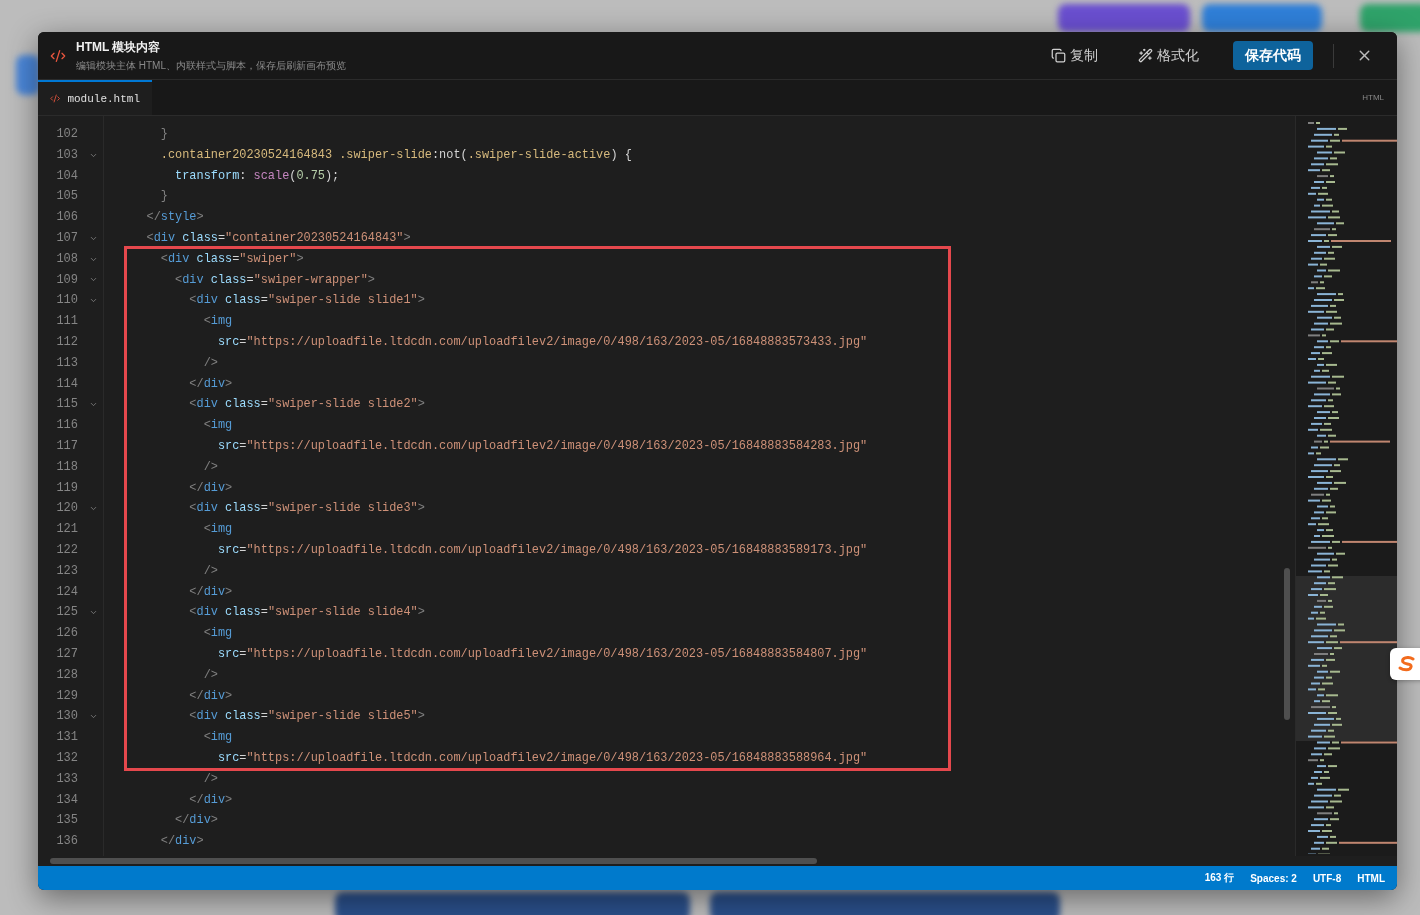  I want to click on code-line: src="https://uploadfile.ltdcdn.com/uploadfilev2/image/0/498/163/2023-05/16848883589173.jpg", so click(542, 550).